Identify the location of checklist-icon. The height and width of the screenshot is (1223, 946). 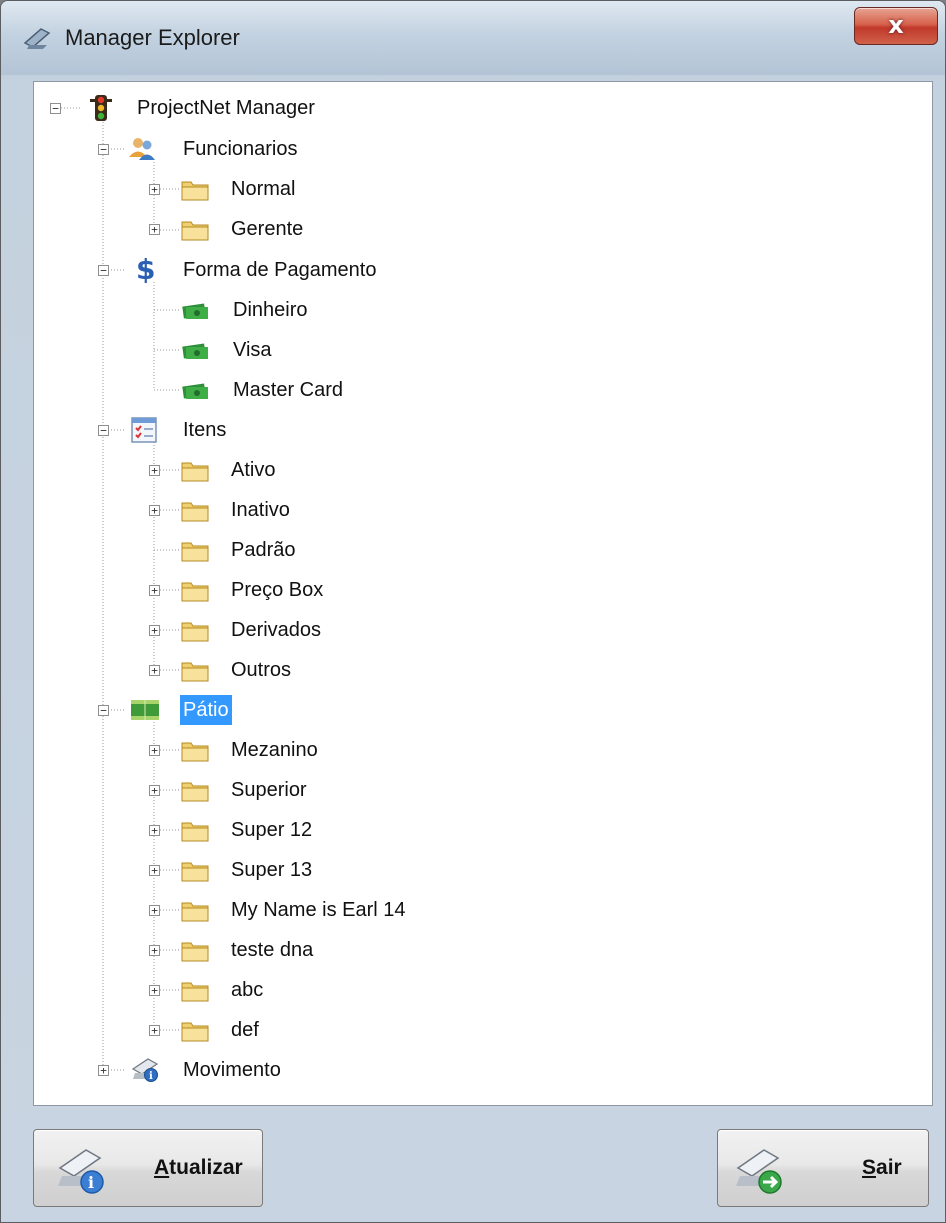
(144, 430).